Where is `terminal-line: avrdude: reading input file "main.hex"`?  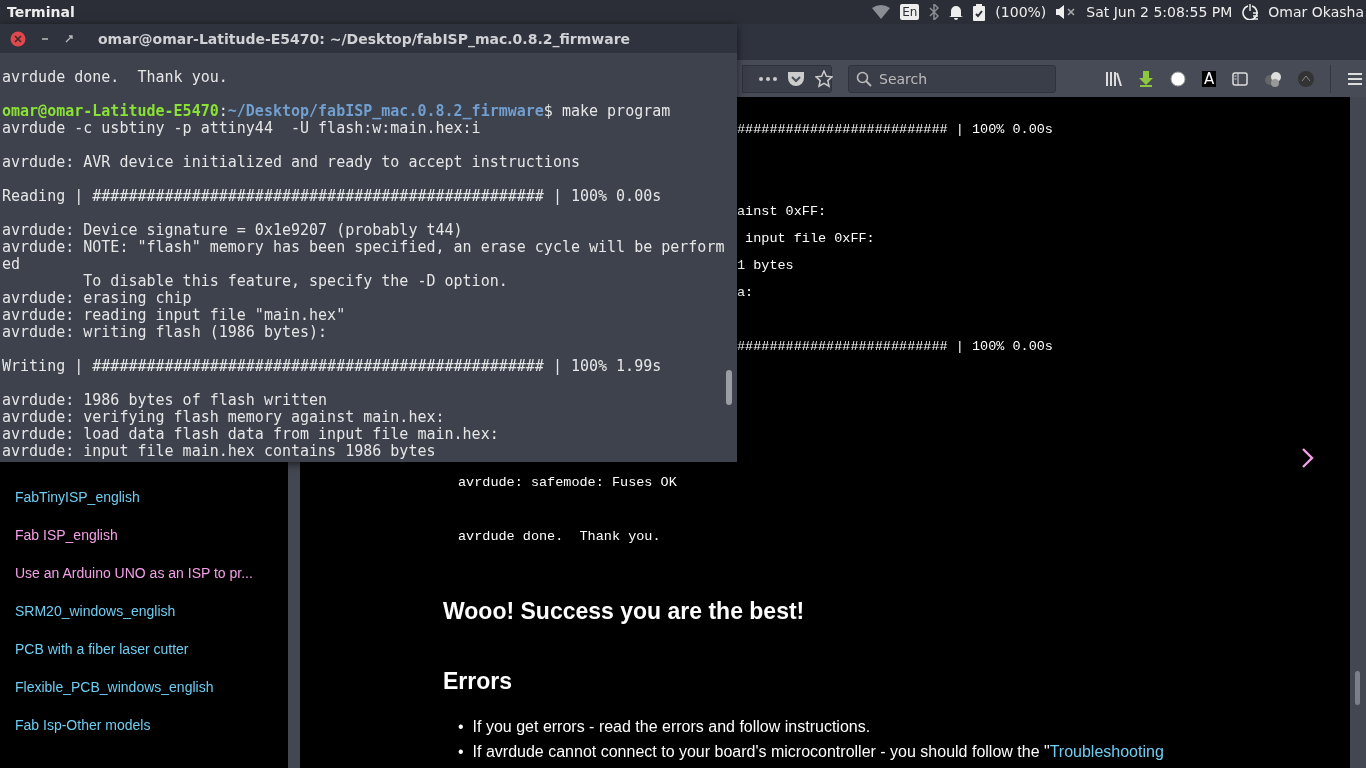 terminal-line: avrdude: reading input file "main.hex" is located at coordinates (173, 315).